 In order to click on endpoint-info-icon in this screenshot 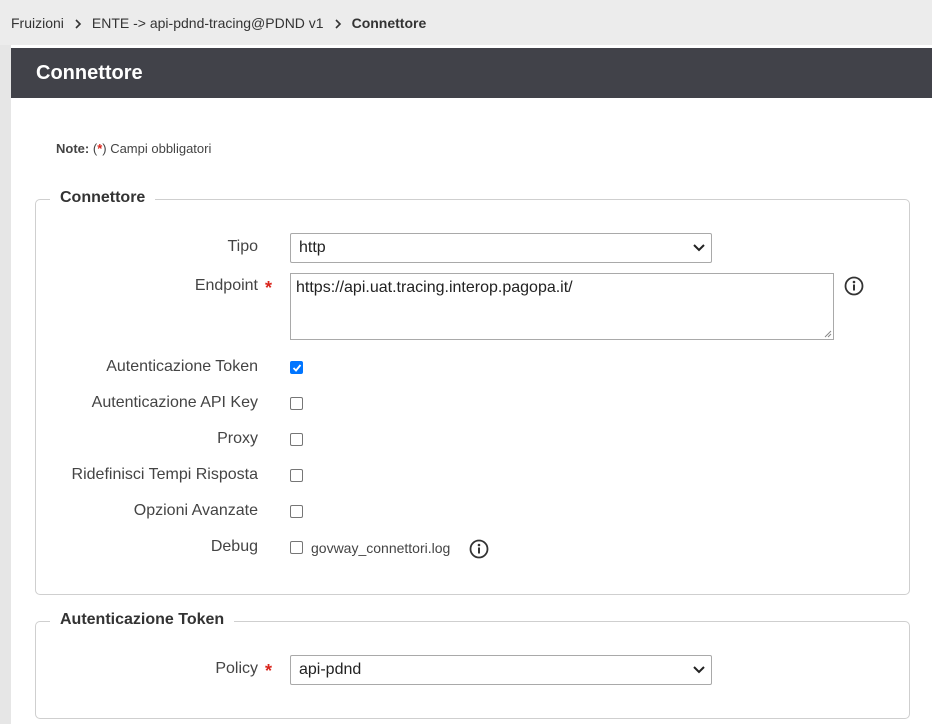, I will do `click(854, 286)`.